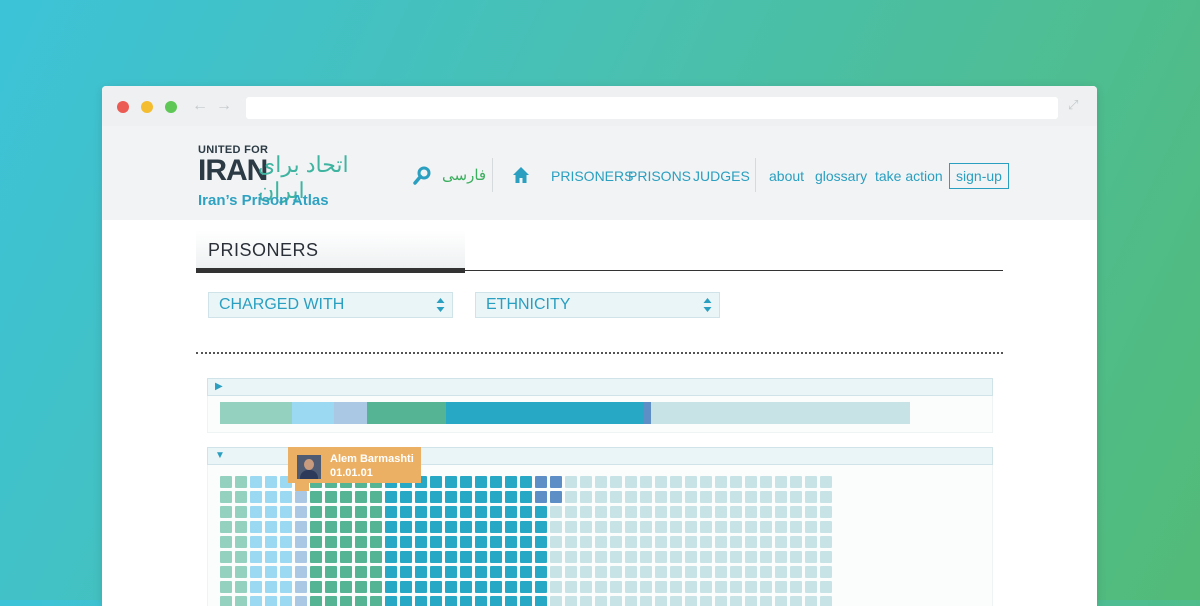  Describe the element at coordinates (597, 305) in the screenshot. I see `ethnicity-select: ETHNICITY` at that location.